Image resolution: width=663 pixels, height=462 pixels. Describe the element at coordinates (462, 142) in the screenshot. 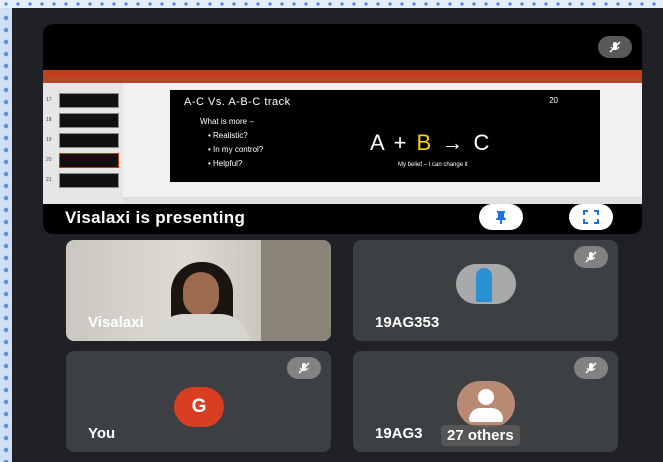

I see `equation-part-c: → C` at that location.